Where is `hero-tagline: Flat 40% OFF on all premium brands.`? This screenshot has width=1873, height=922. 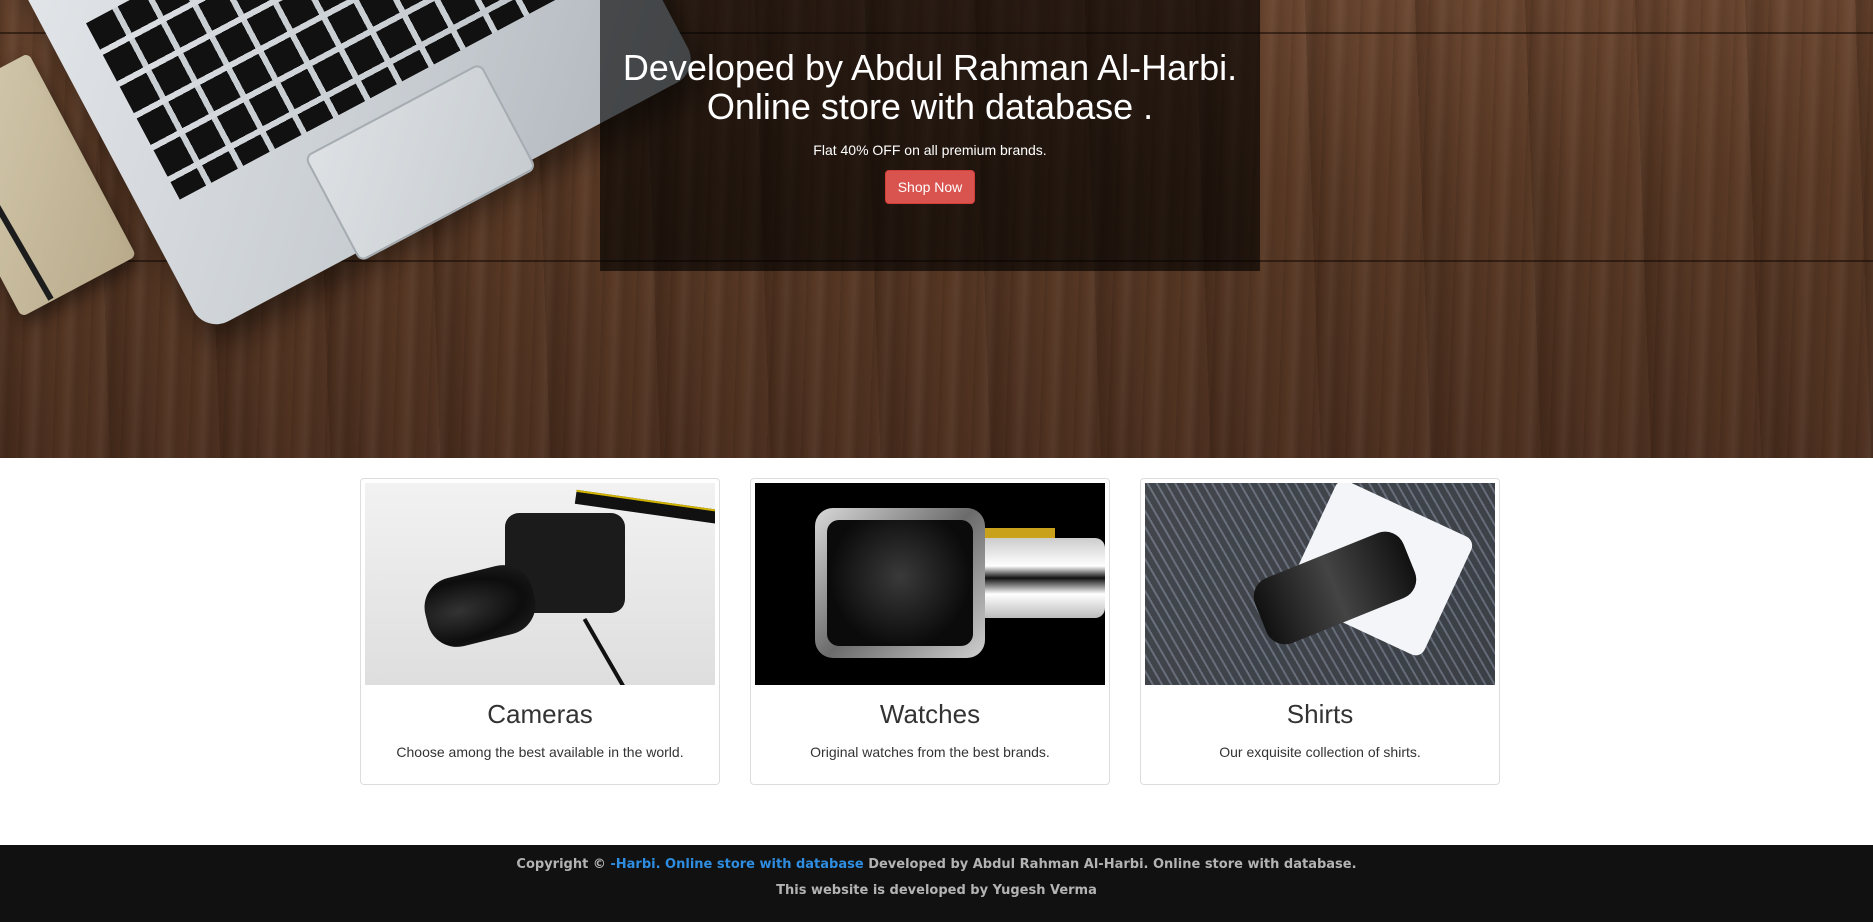 hero-tagline: Flat 40% OFF on all premium brands. is located at coordinates (930, 150).